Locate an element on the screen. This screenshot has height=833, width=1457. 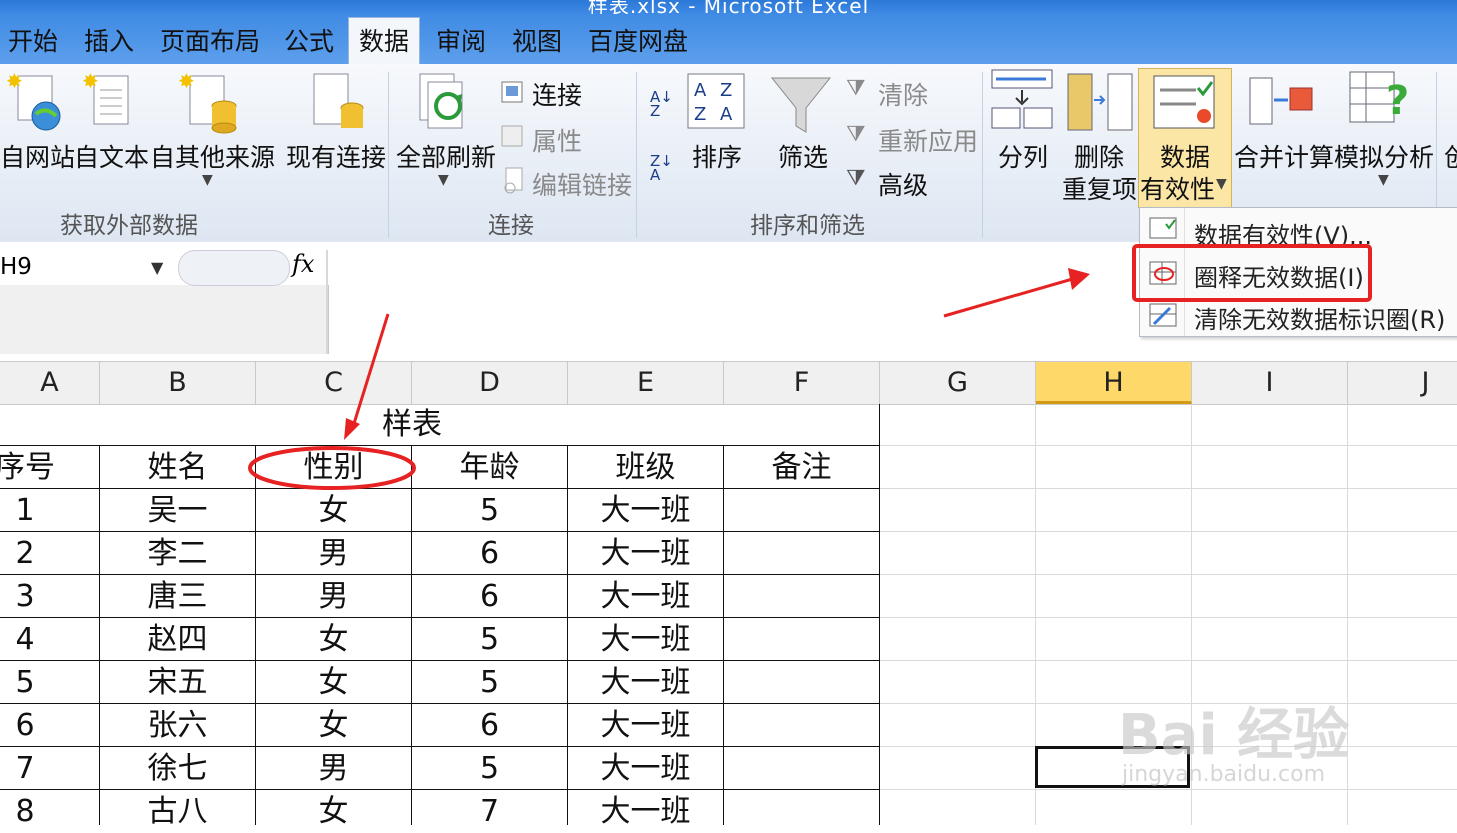
clear-circles-icon is located at coordinates (1163, 315).